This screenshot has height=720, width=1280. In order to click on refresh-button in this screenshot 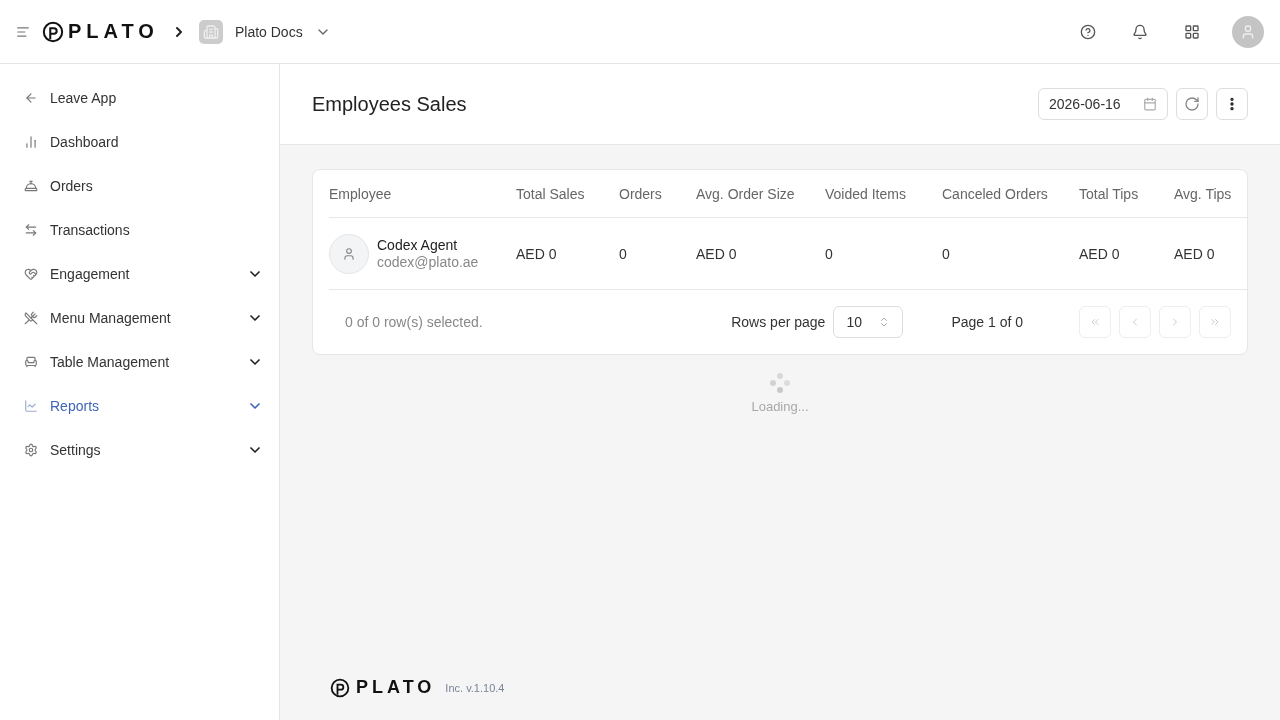, I will do `click(1192, 104)`.